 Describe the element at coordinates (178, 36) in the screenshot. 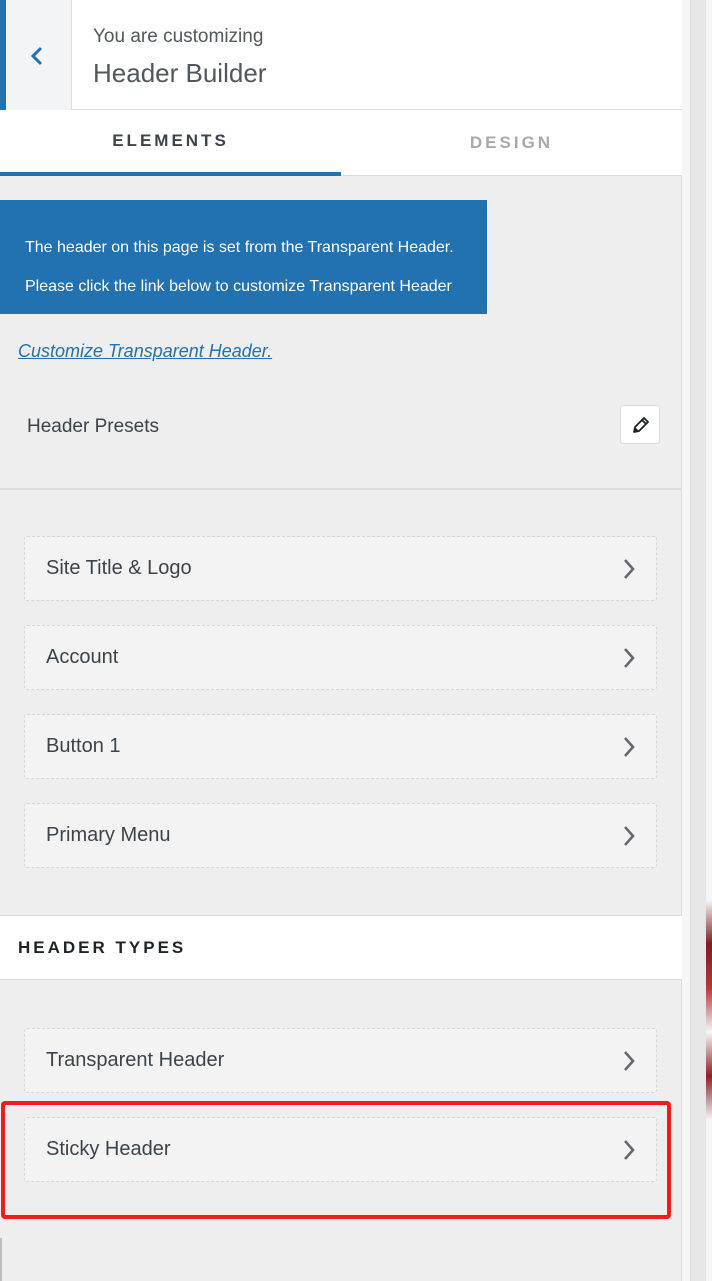

I see `customizing-subtitle: You are customizing` at that location.